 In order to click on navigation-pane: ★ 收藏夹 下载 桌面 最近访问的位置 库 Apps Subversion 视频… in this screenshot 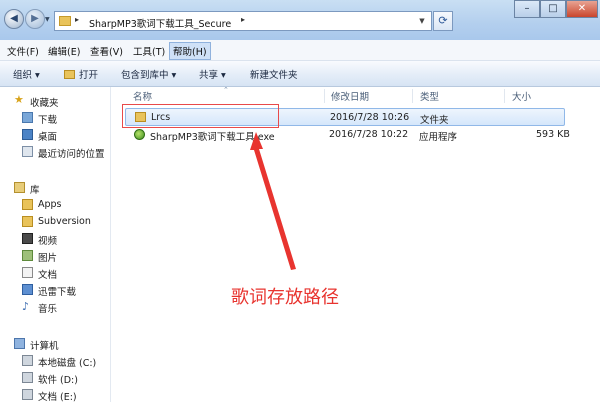, I will do `click(55, 245)`.